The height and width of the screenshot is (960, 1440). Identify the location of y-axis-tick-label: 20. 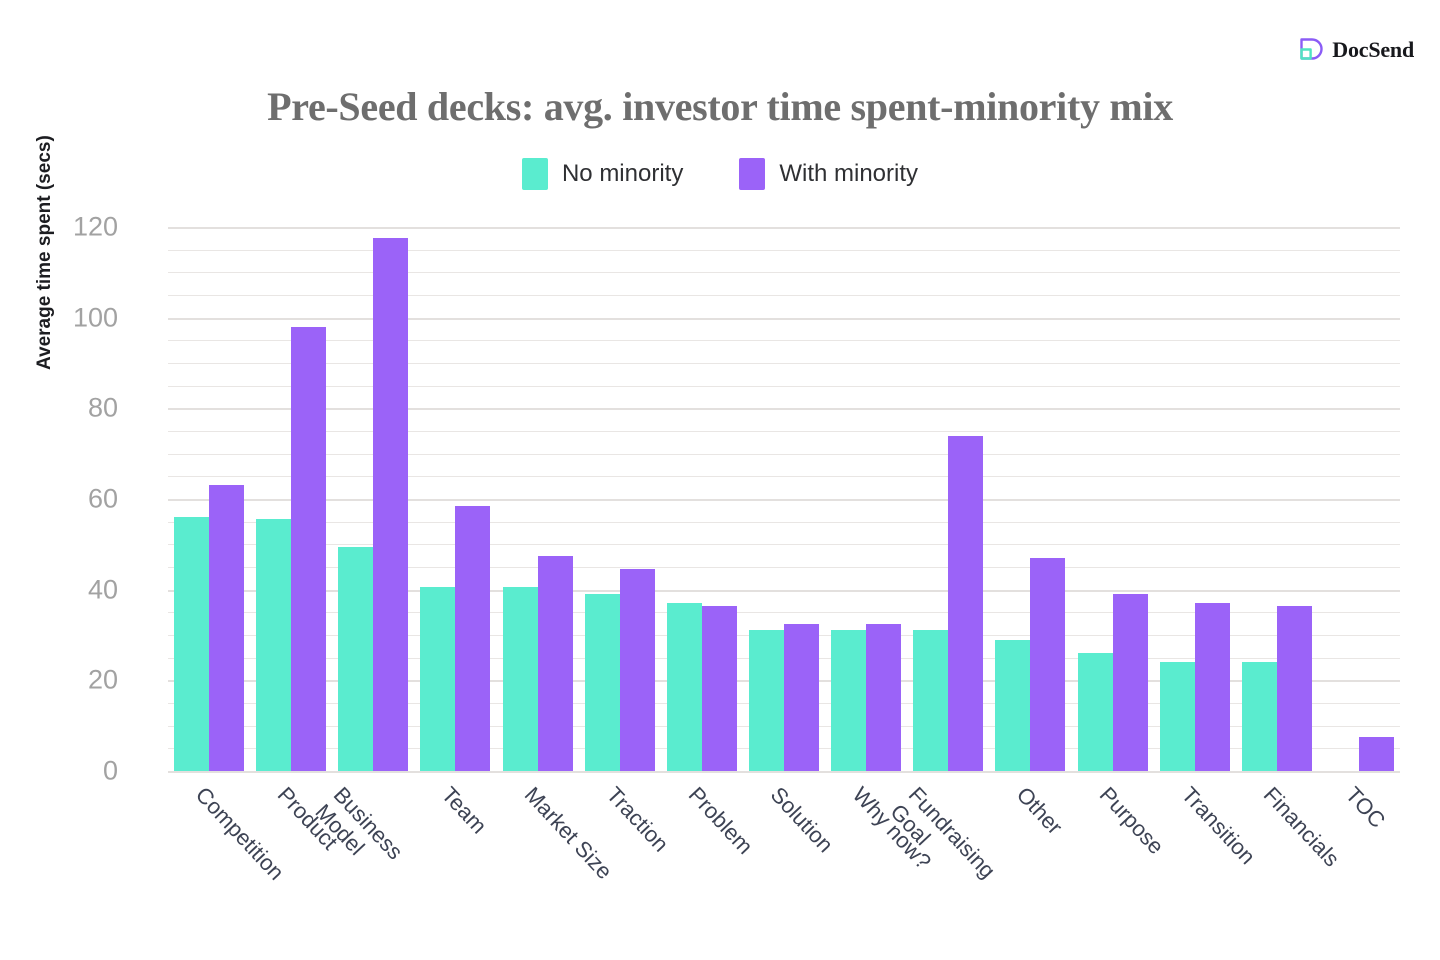
(102, 679).